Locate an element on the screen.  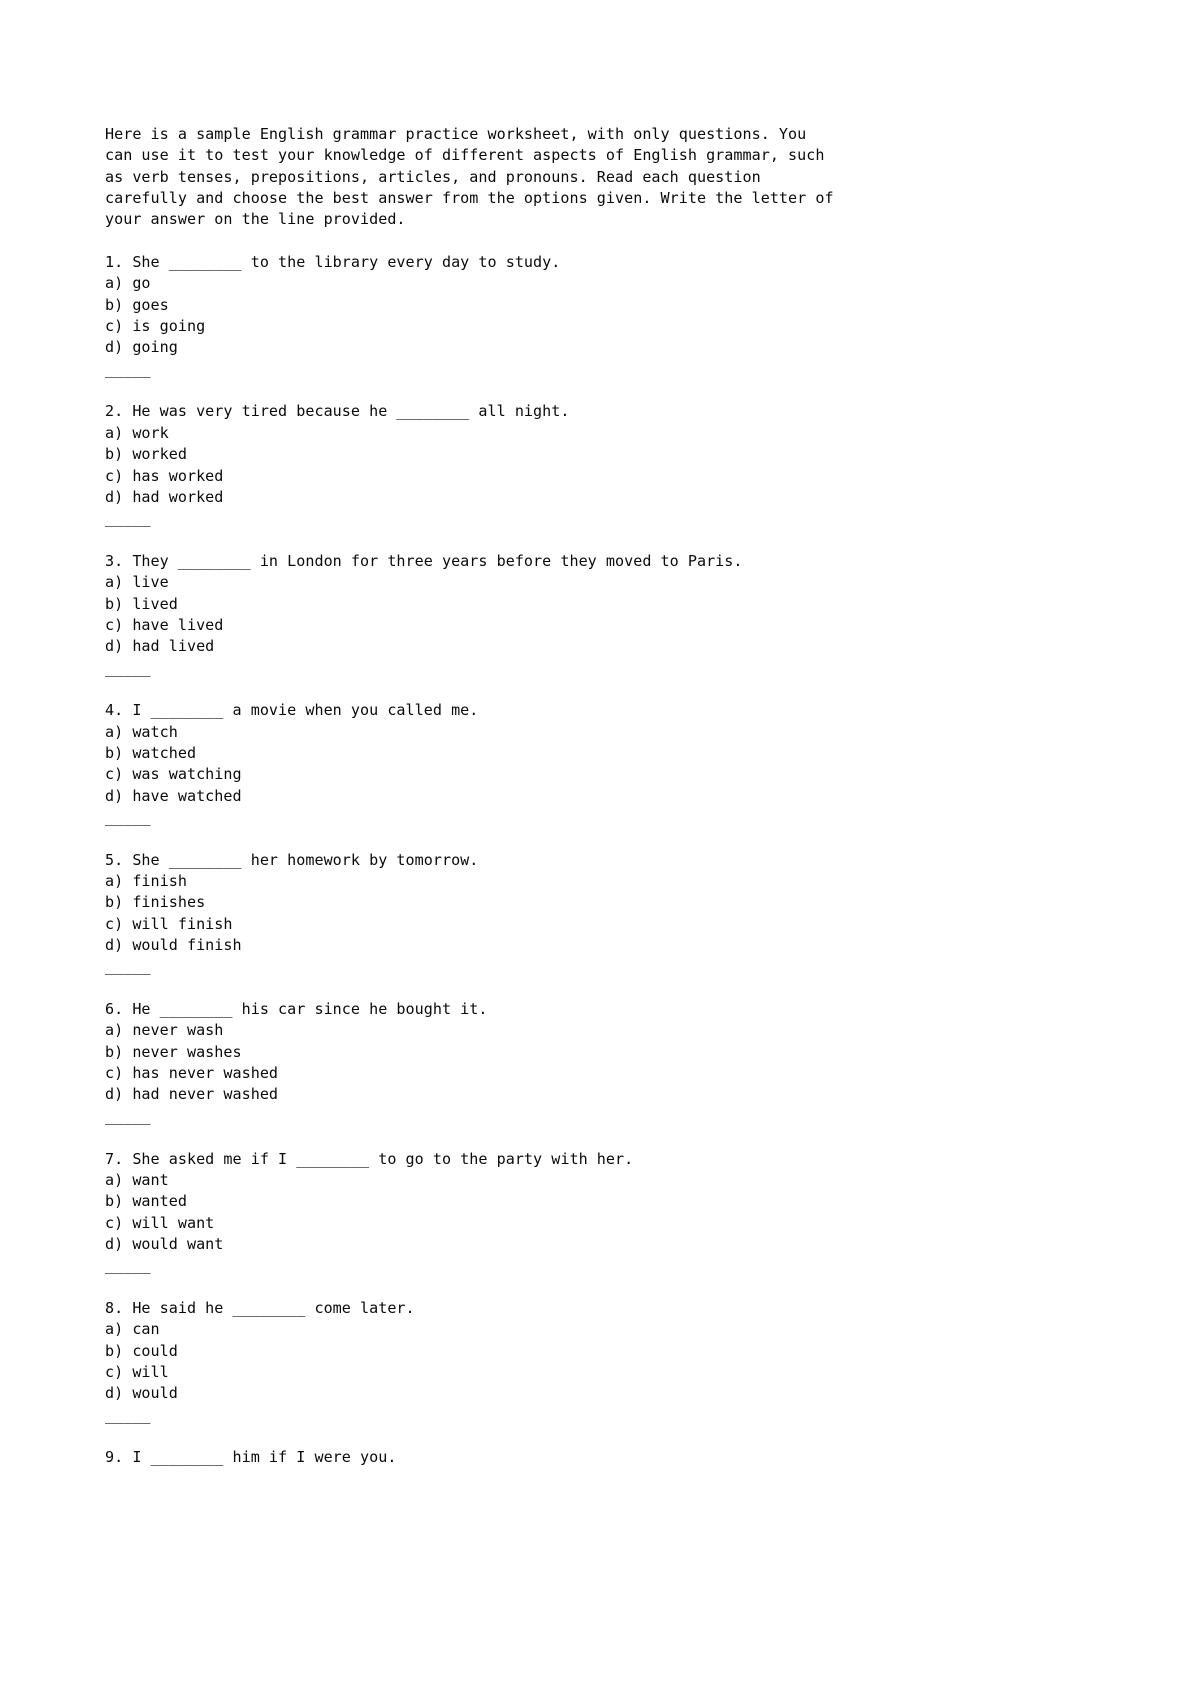
question-6-option-d: d) had never washed is located at coordinates (192, 1094).